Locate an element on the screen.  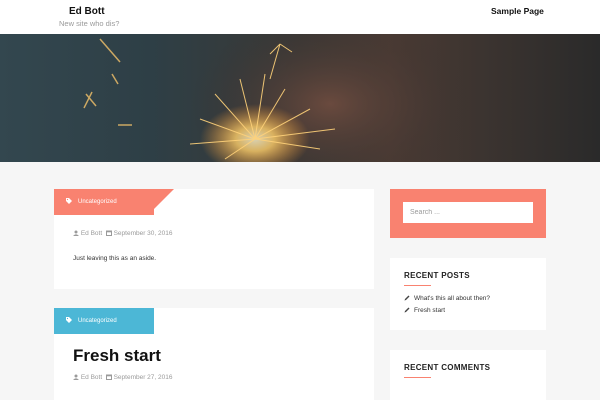
category-tag: Uncategorized is located at coordinates (104, 202).